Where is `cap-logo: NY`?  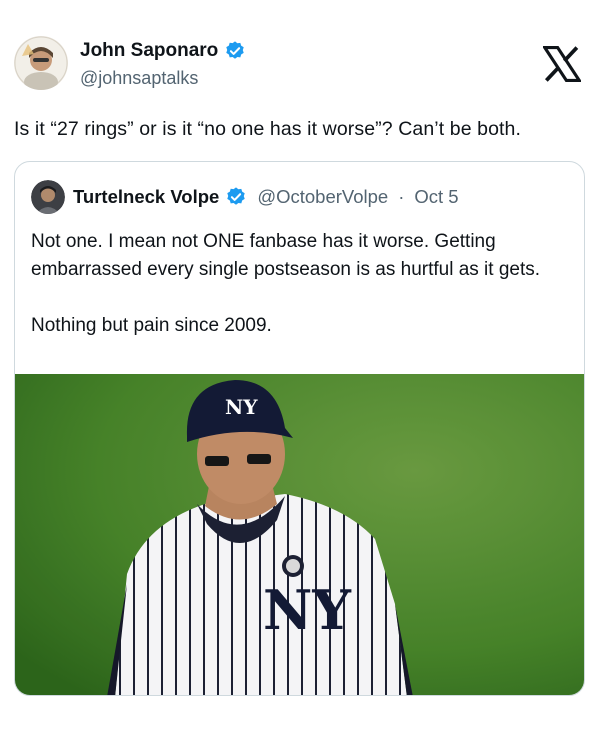 cap-logo: NY is located at coordinates (241, 407).